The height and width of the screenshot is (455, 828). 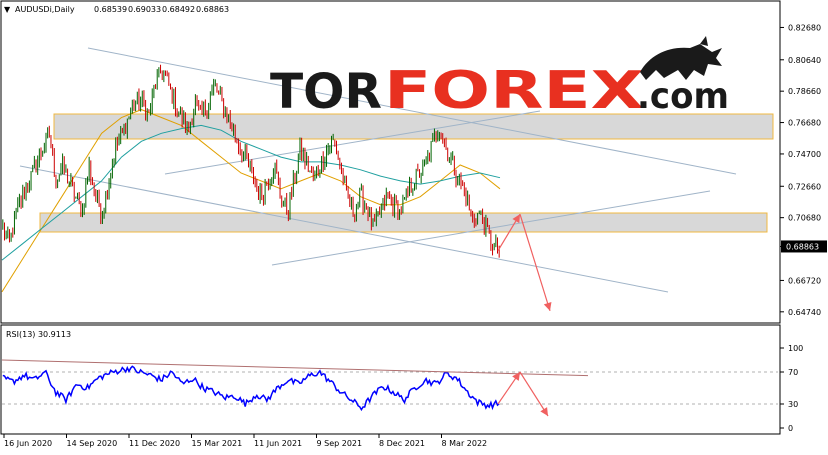 I want to click on logo-tor: TOR, so click(x=326, y=92).